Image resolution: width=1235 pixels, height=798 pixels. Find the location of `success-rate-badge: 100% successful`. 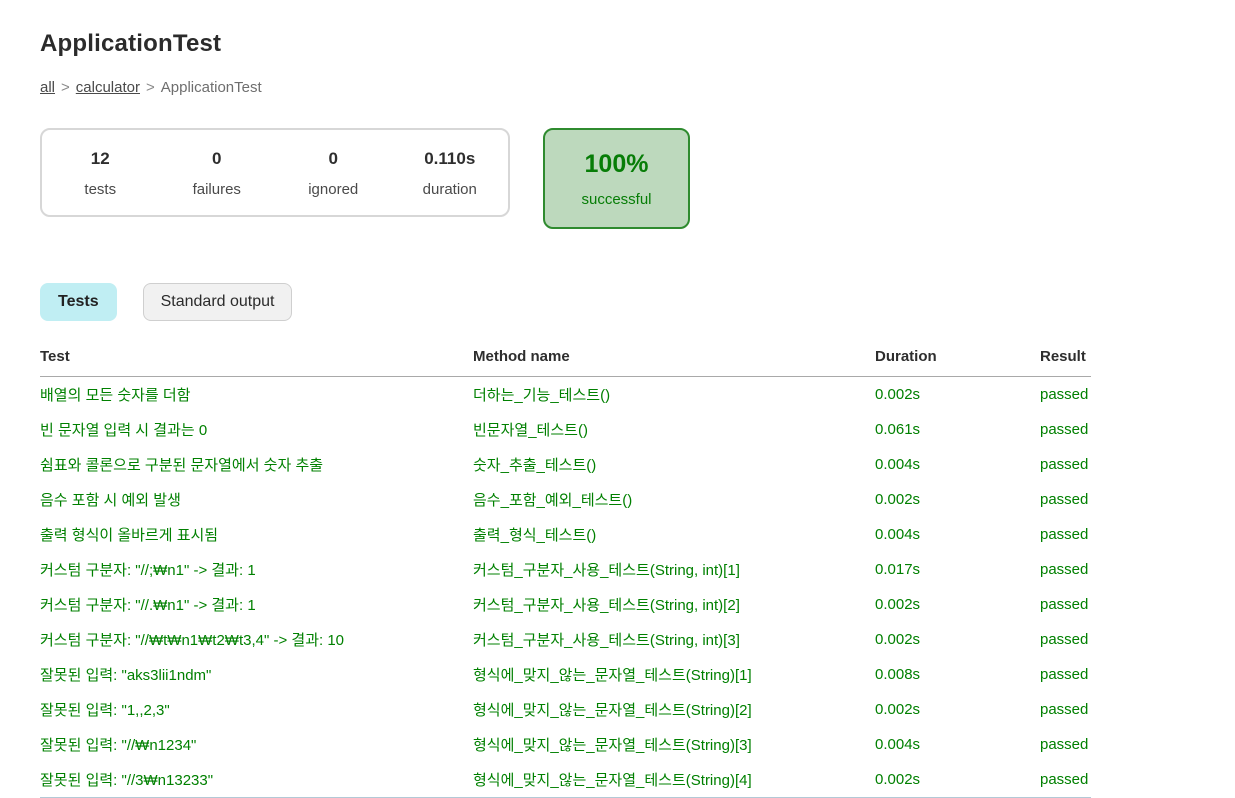

success-rate-badge: 100% successful is located at coordinates (616, 178).